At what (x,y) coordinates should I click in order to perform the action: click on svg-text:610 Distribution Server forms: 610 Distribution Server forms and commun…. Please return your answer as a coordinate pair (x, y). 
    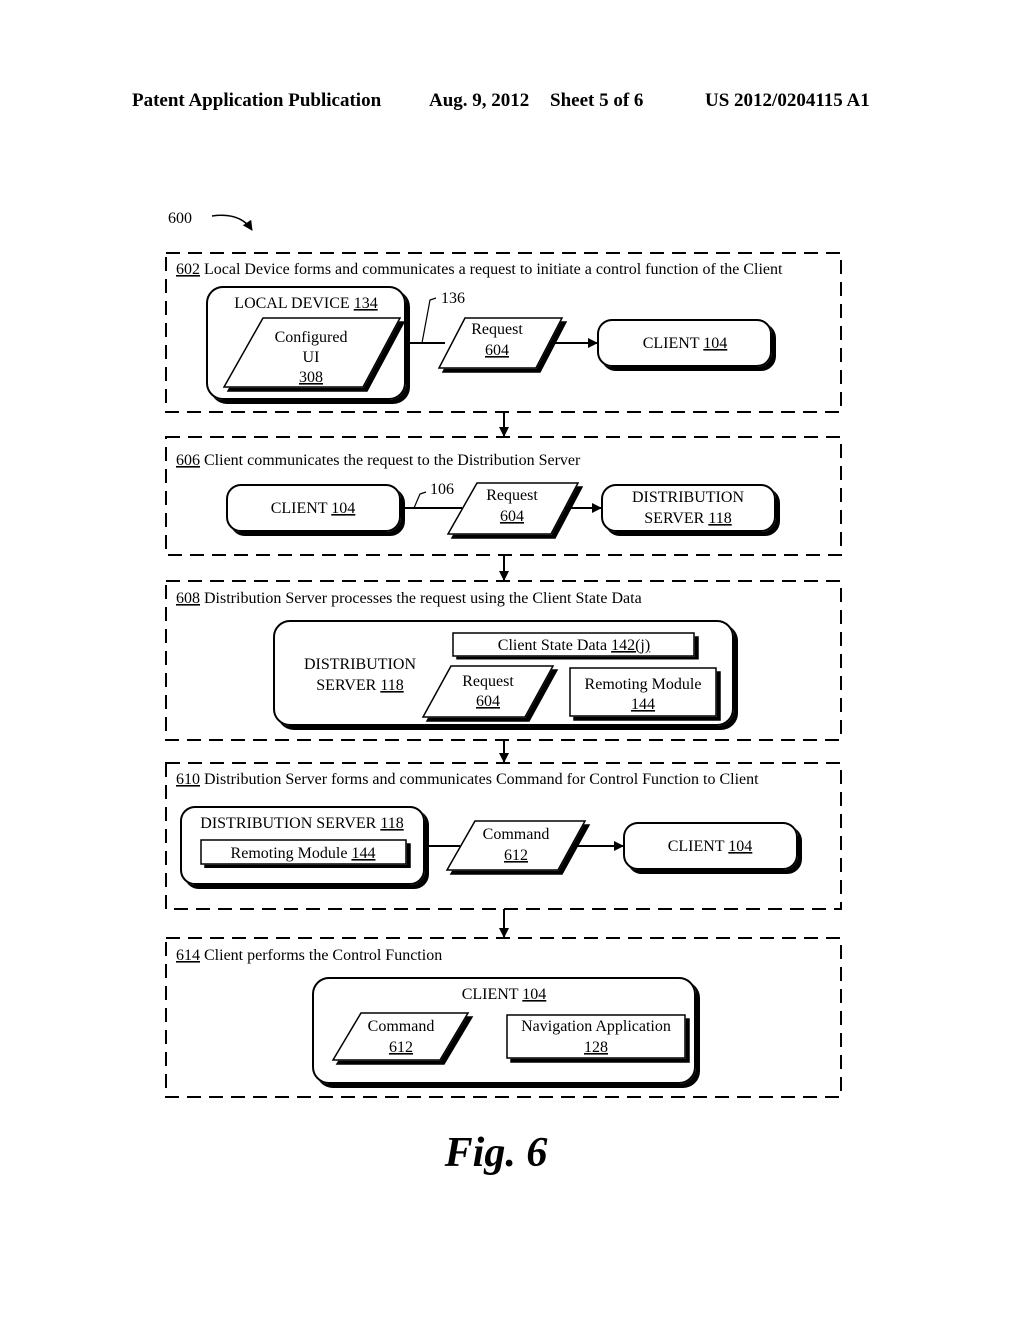
    Looking at the image, I should click on (467, 779).